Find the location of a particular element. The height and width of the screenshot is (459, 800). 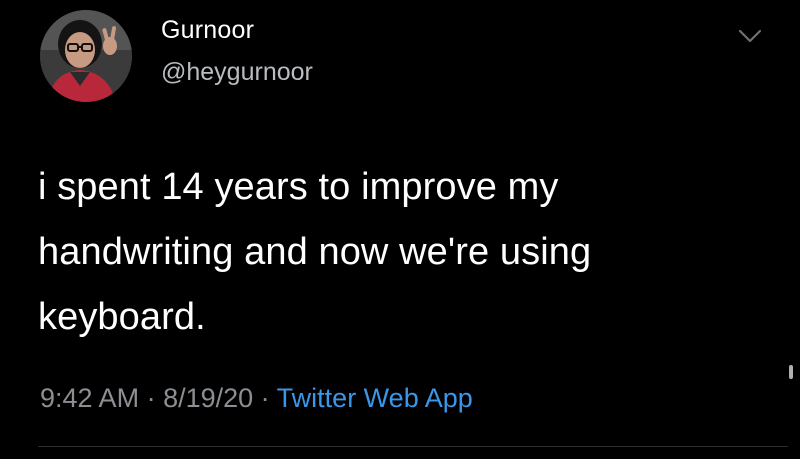

tweet-source-link: Twitter Web App is located at coordinates (375, 398).